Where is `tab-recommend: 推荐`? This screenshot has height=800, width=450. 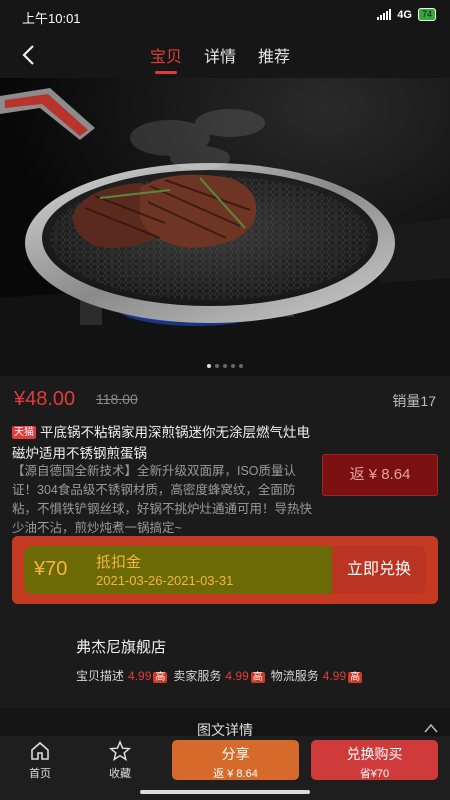 tab-recommend: 推荐 is located at coordinates (274, 55).